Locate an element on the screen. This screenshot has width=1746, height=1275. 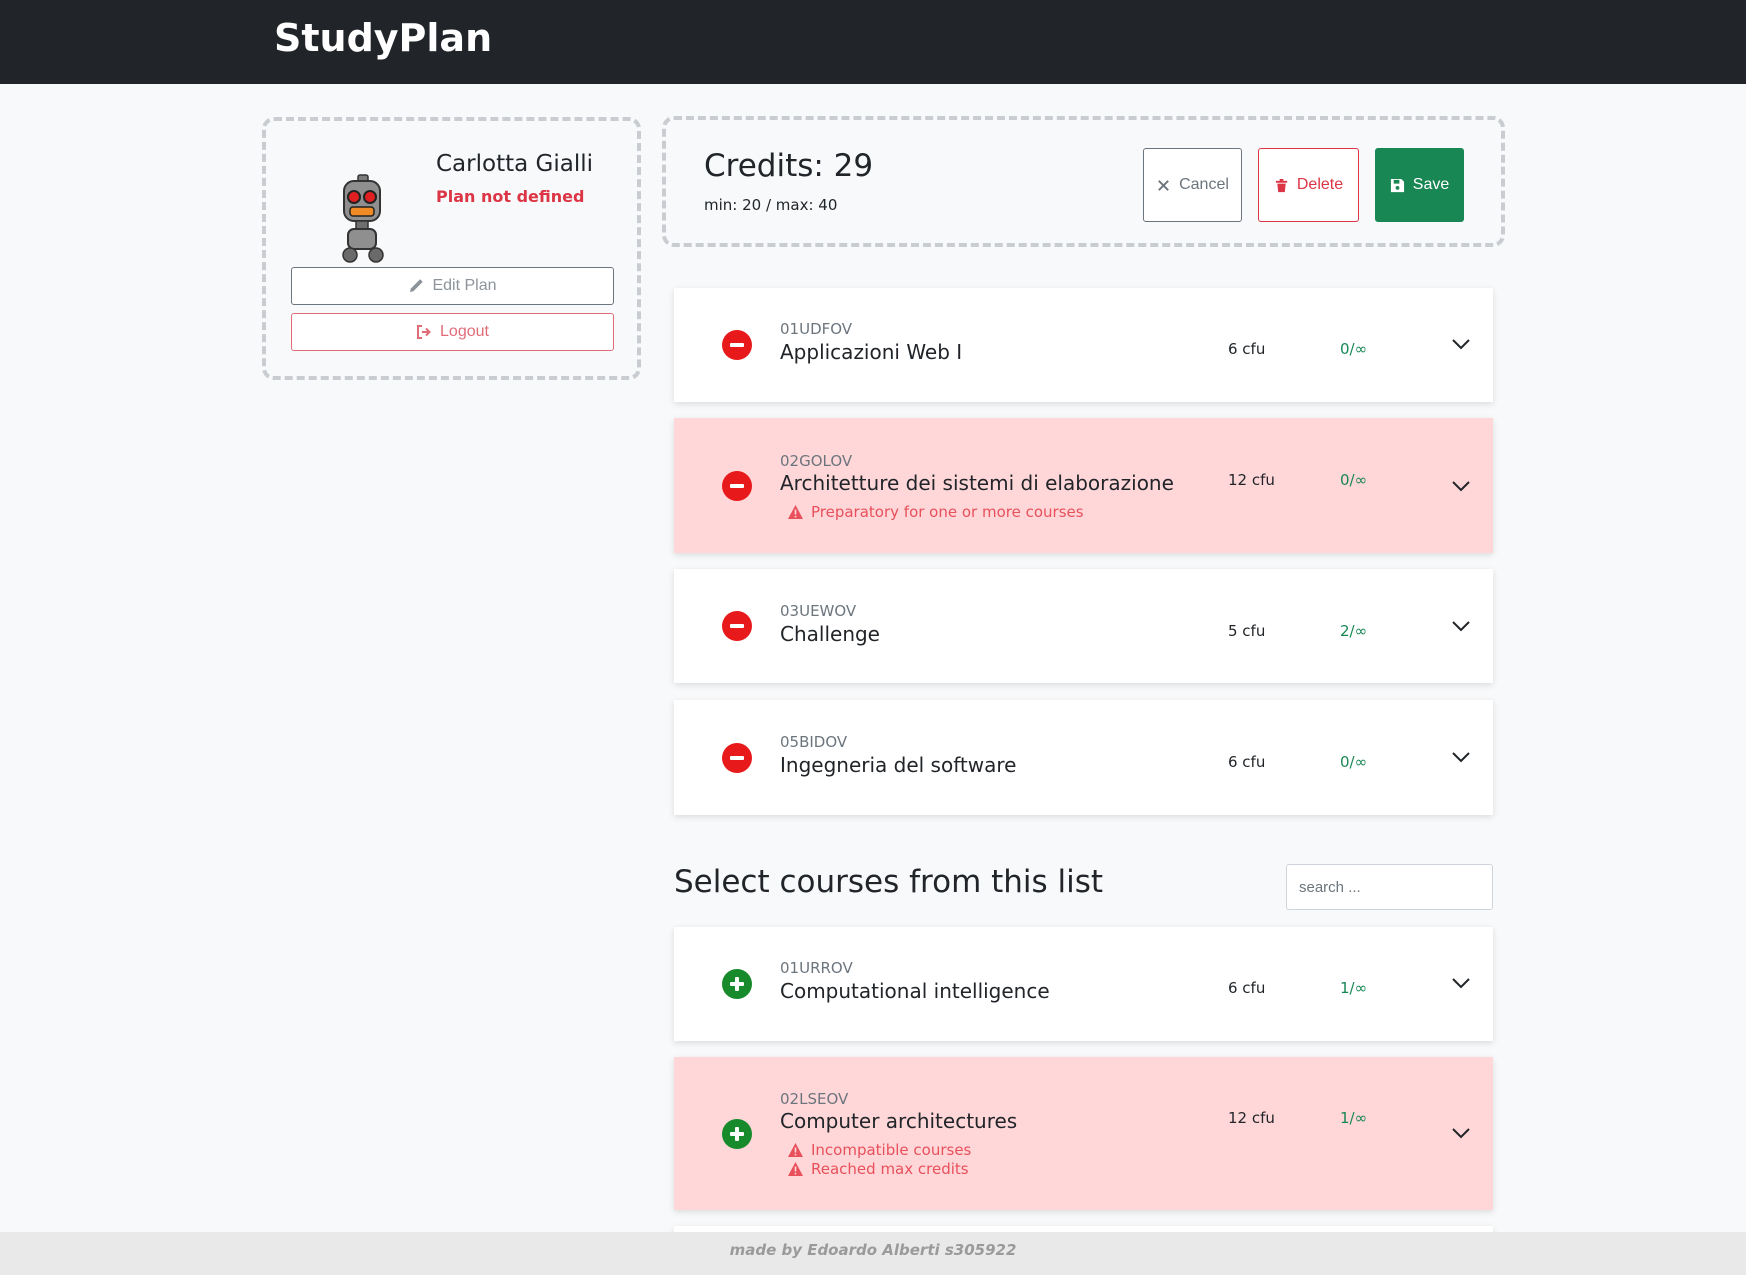
catalog-title: Select courses from this list is located at coordinates (889, 882).